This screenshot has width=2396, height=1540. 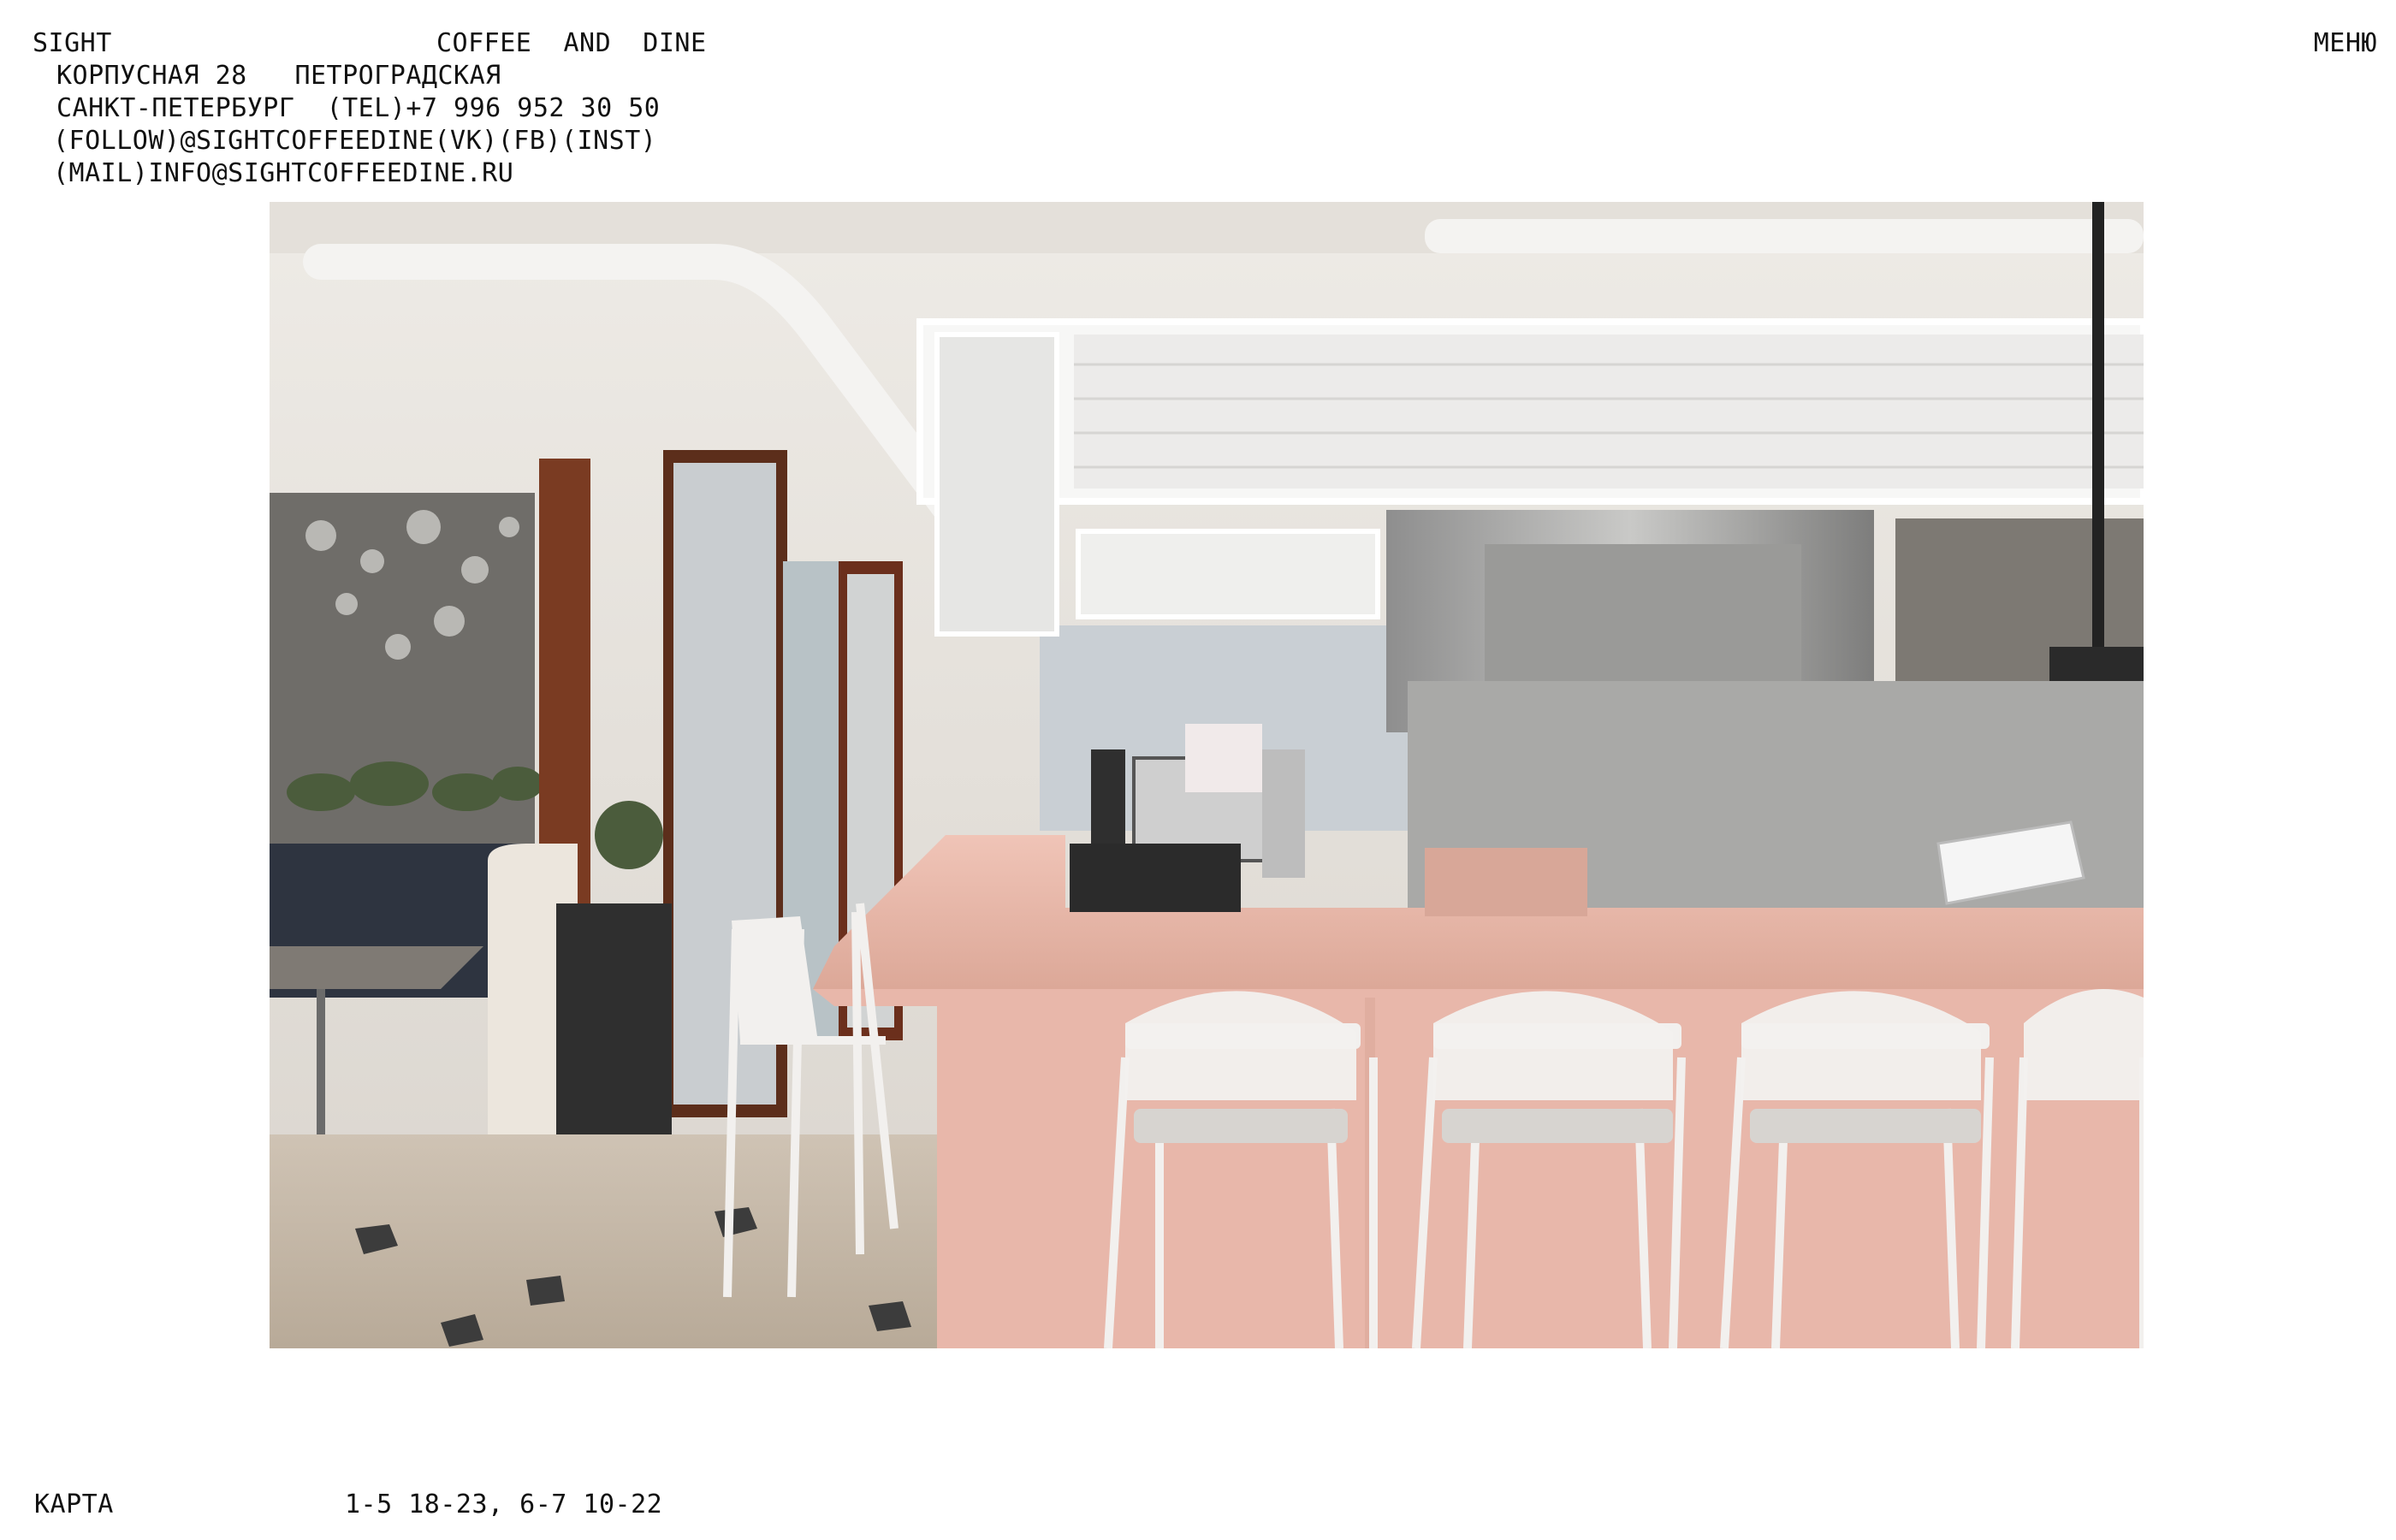 What do you see at coordinates (533, 108) in the screenshot?
I see `phone-link: +7 996 952 30 50` at bounding box center [533, 108].